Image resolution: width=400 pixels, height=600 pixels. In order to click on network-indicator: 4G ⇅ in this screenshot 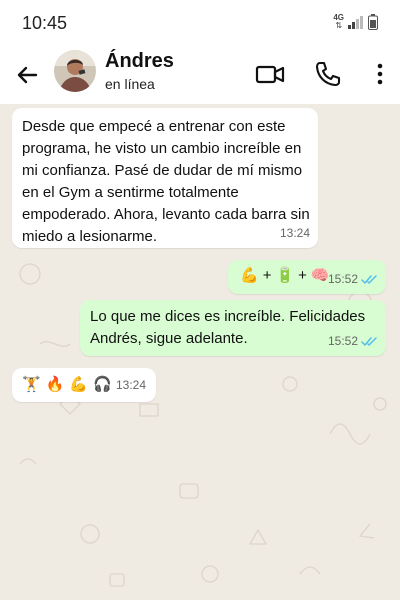, I will do `click(338, 22)`.